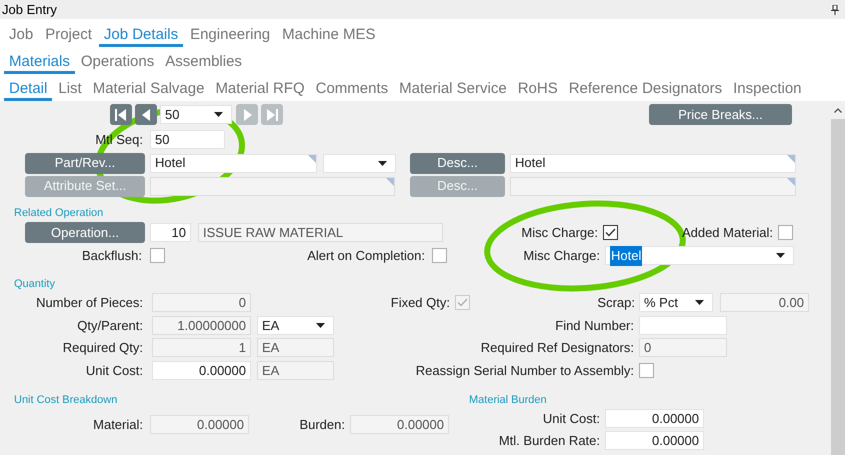 Image resolution: width=845 pixels, height=455 pixels. Describe the element at coordinates (767, 91) in the screenshot. I see `tab: Inspection` at that location.